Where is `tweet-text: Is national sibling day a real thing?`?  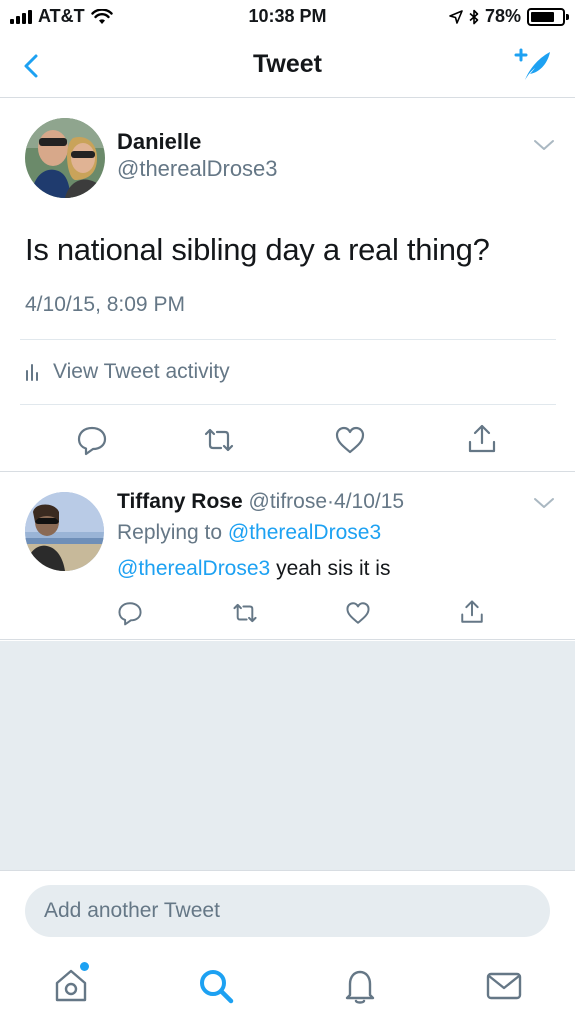 tweet-text: Is national sibling day a real thing? is located at coordinates (257, 249).